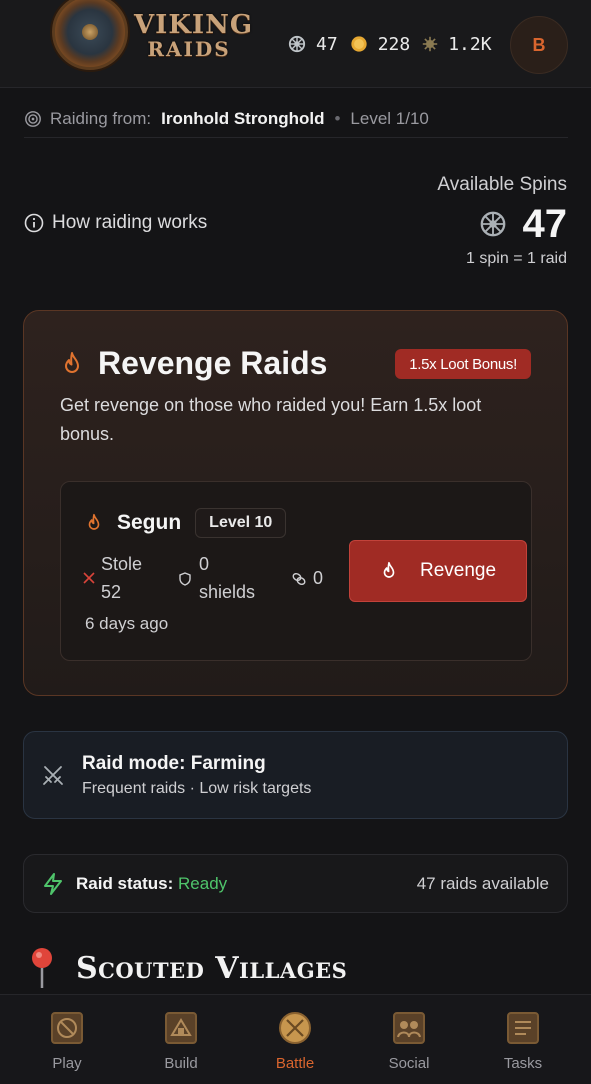 Image resolution: width=591 pixels, height=1084 pixels. What do you see at coordinates (111, 592) in the screenshot?
I see `stolen-value: 52` at bounding box center [111, 592].